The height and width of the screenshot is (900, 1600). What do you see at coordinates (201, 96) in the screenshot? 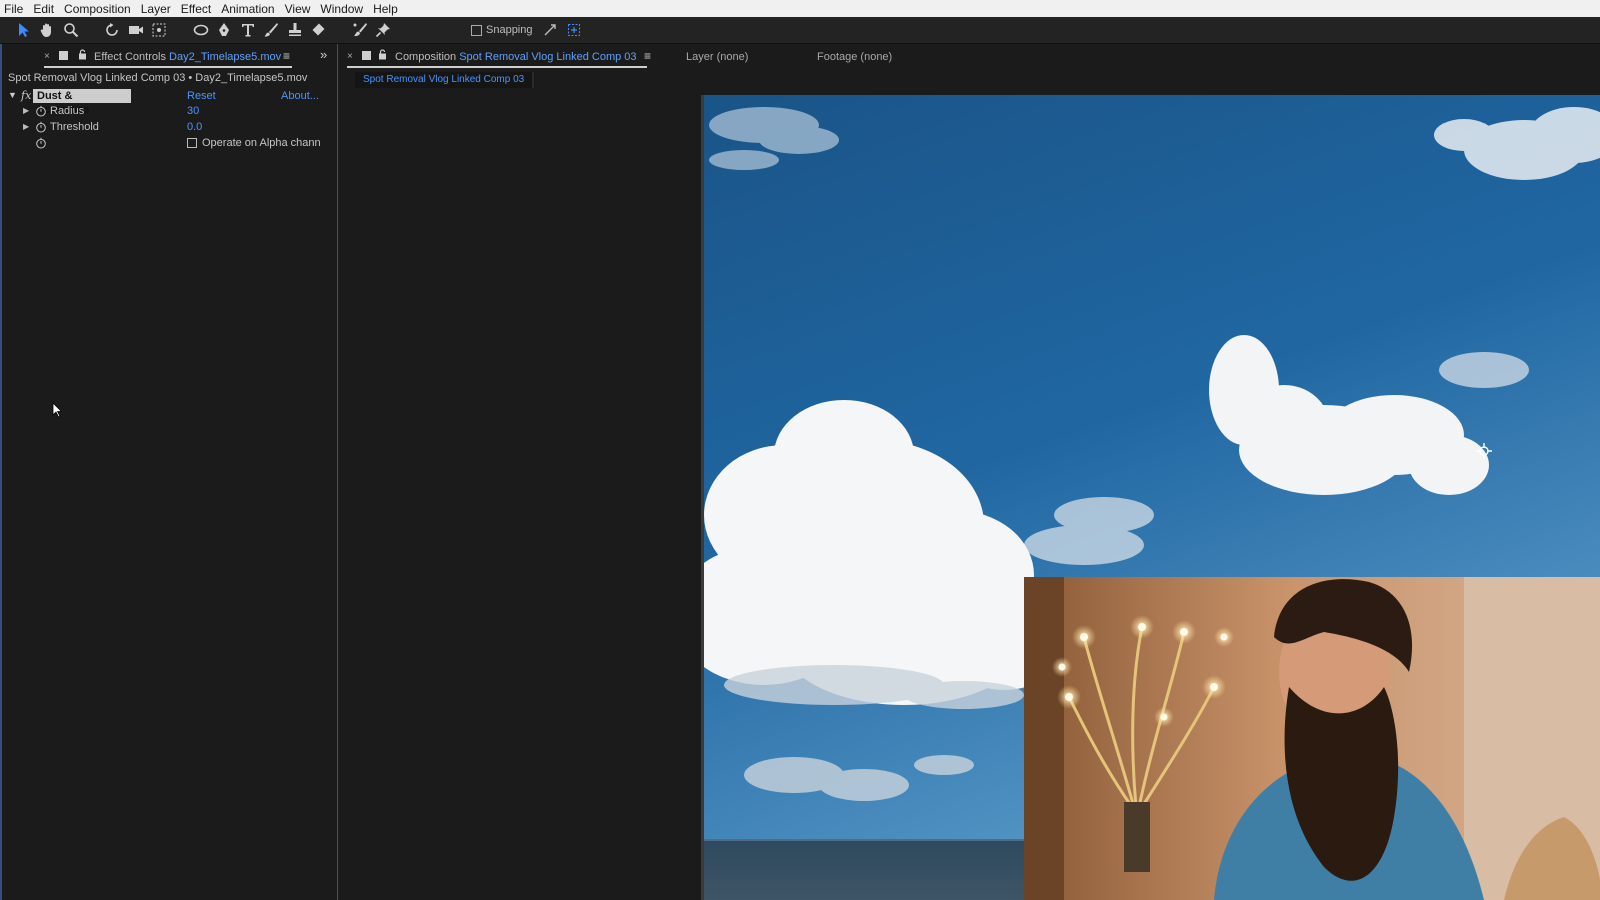
I see `reset-button: Reset` at bounding box center [201, 96].